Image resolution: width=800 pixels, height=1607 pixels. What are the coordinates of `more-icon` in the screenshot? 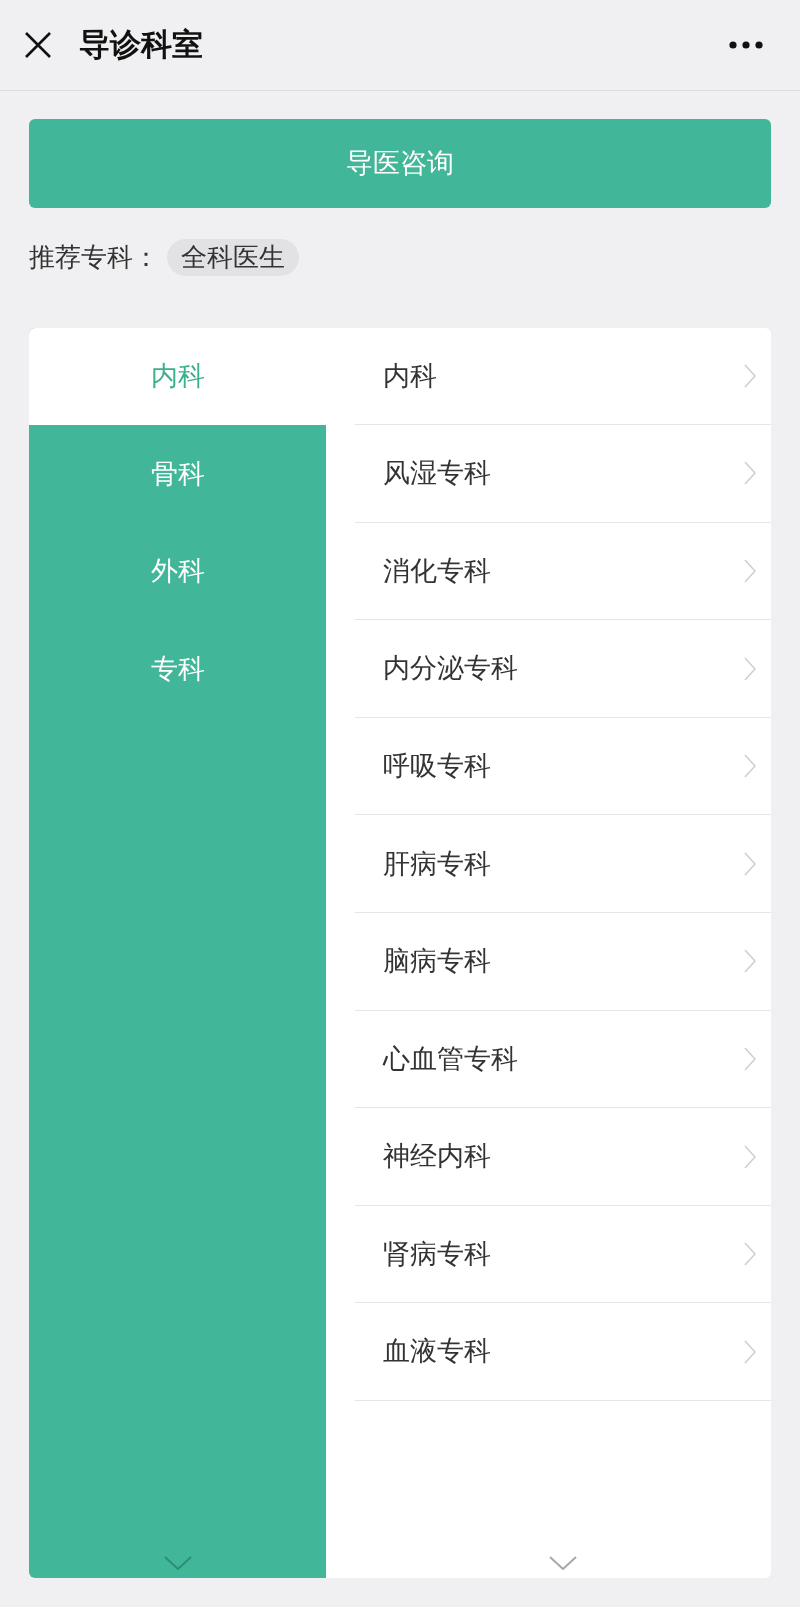 It's located at (746, 45).